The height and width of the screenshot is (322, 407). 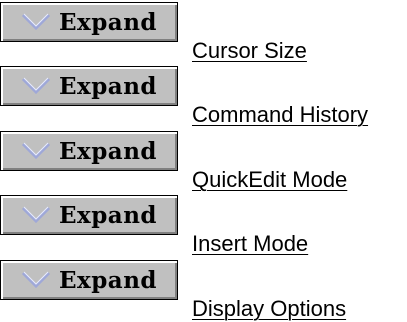 What do you see at coordinates (280, 115) in the screenshot?
I see `link-command-history: Command History` at bounding box center [280, 115].